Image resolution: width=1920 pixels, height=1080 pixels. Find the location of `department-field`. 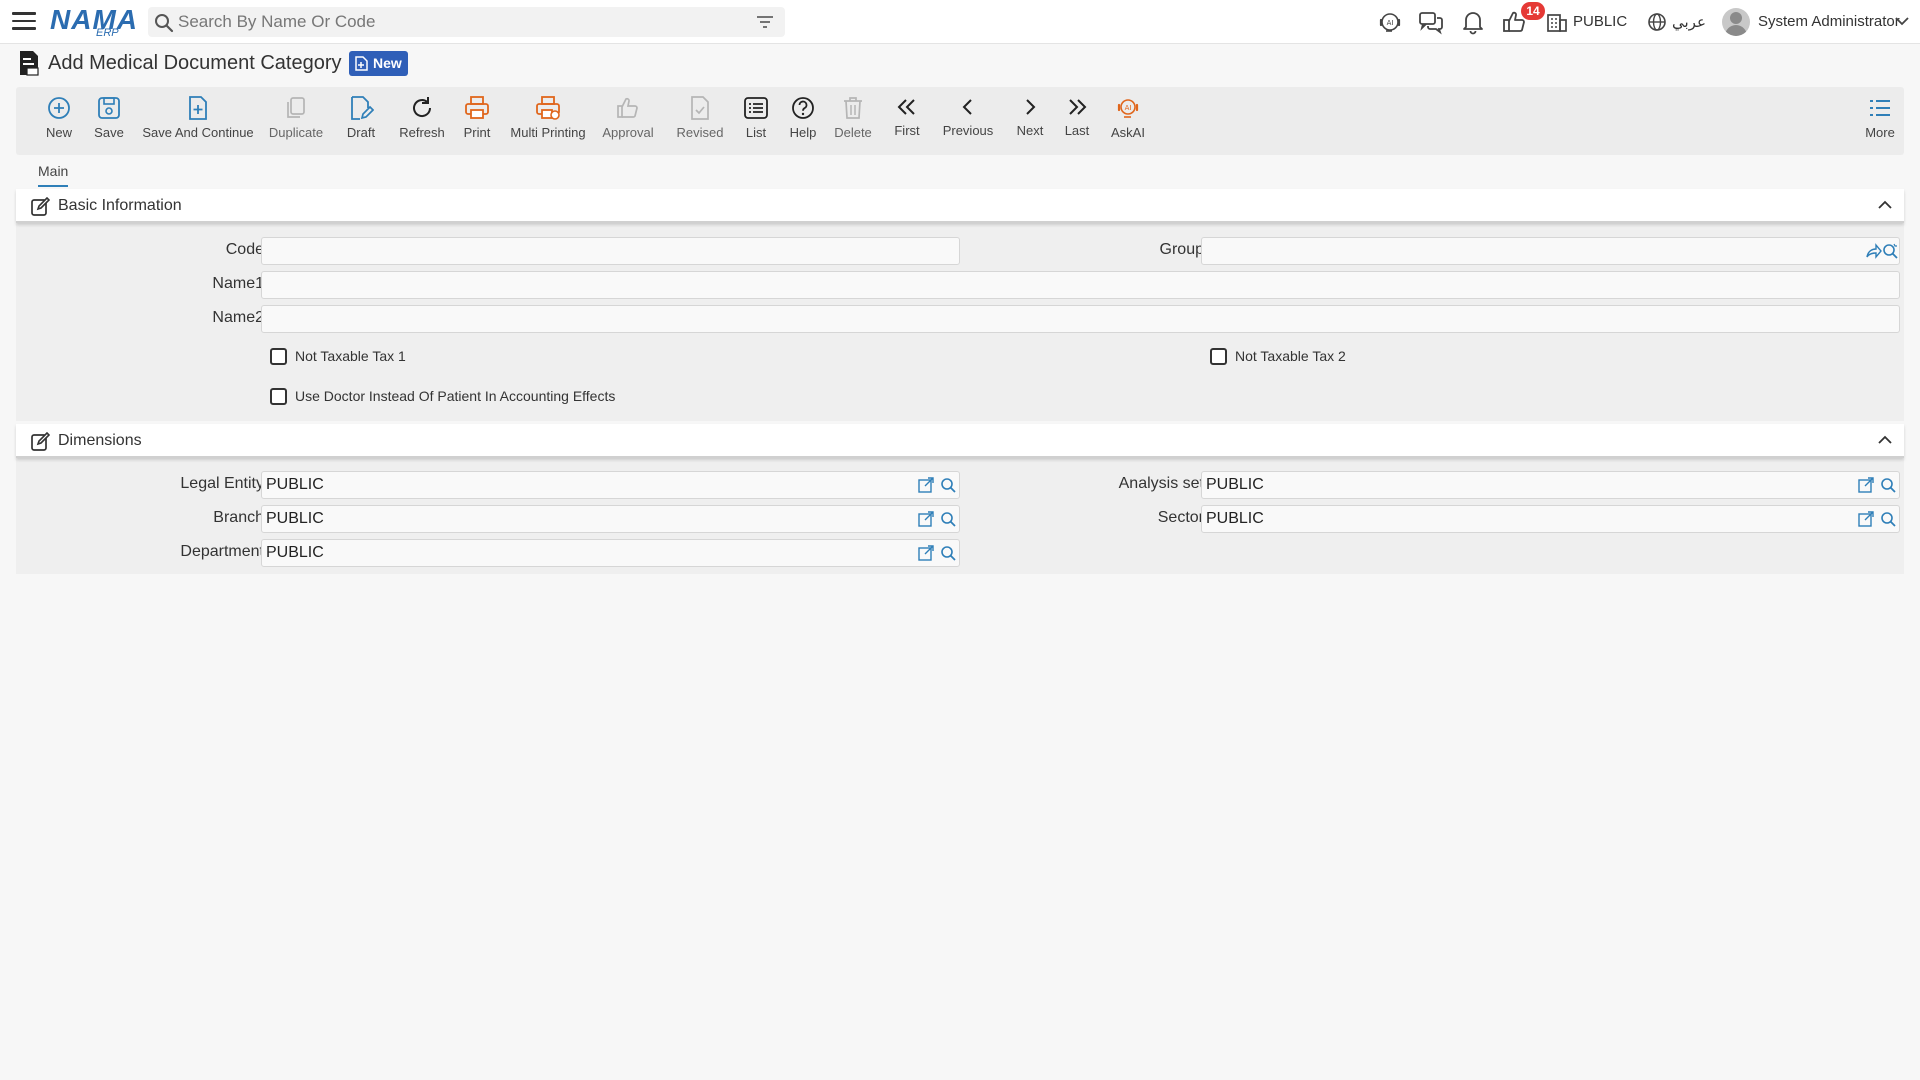

department-field is located at coordinates (610, 553).